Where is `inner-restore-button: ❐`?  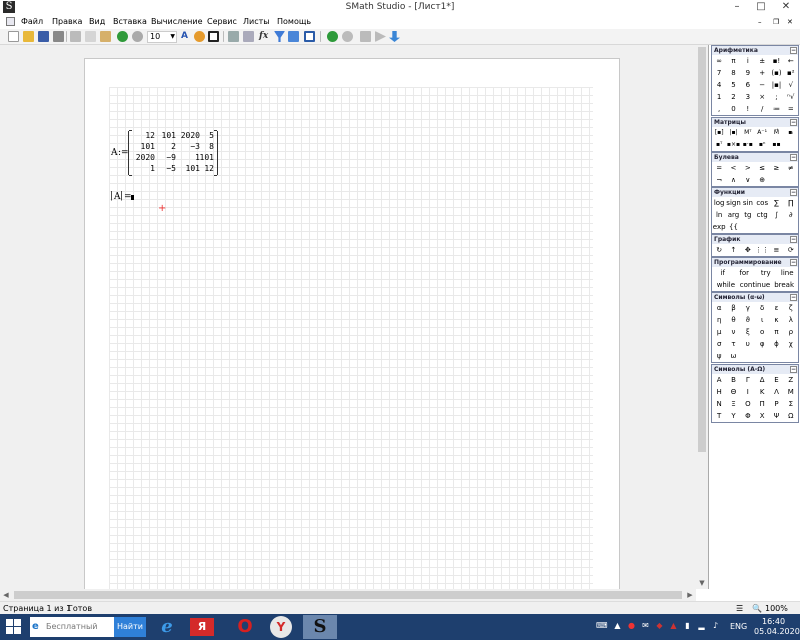 inner-restore-button: ❐ is located at coordinates (776, 22).